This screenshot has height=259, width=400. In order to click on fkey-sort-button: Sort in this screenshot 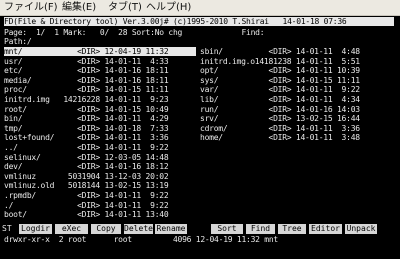, I will do `click(227, 229)`.